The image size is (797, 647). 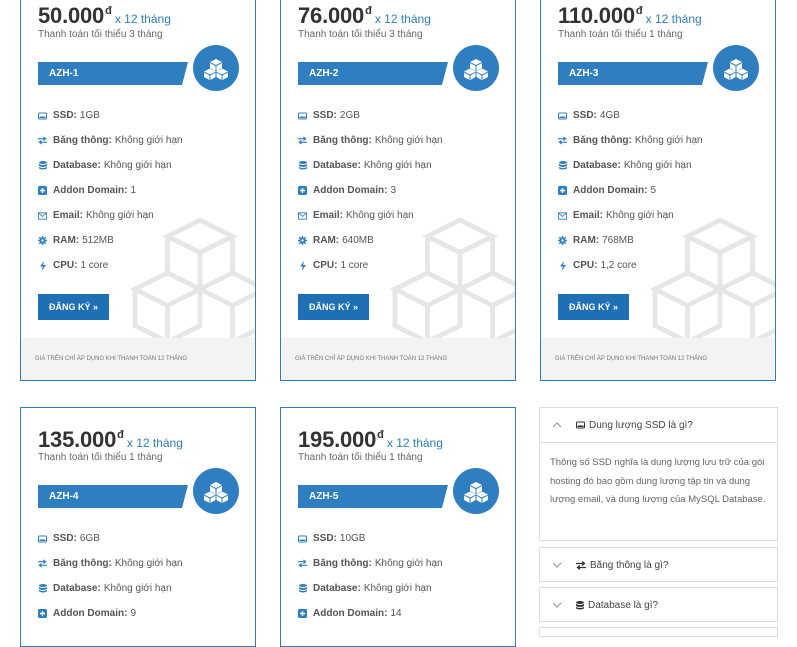 I want to click on feature-addon-domain: Addon Domain: 5, so click(x=630, y=197).